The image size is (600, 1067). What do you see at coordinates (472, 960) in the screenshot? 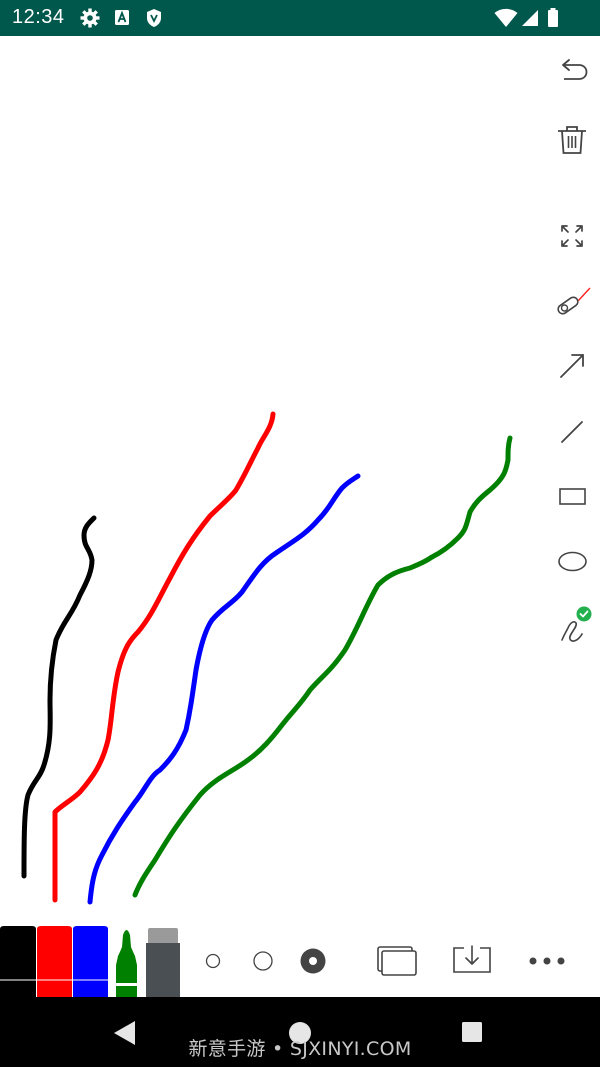
I see `save-icon` at bounding box center [472, 960].